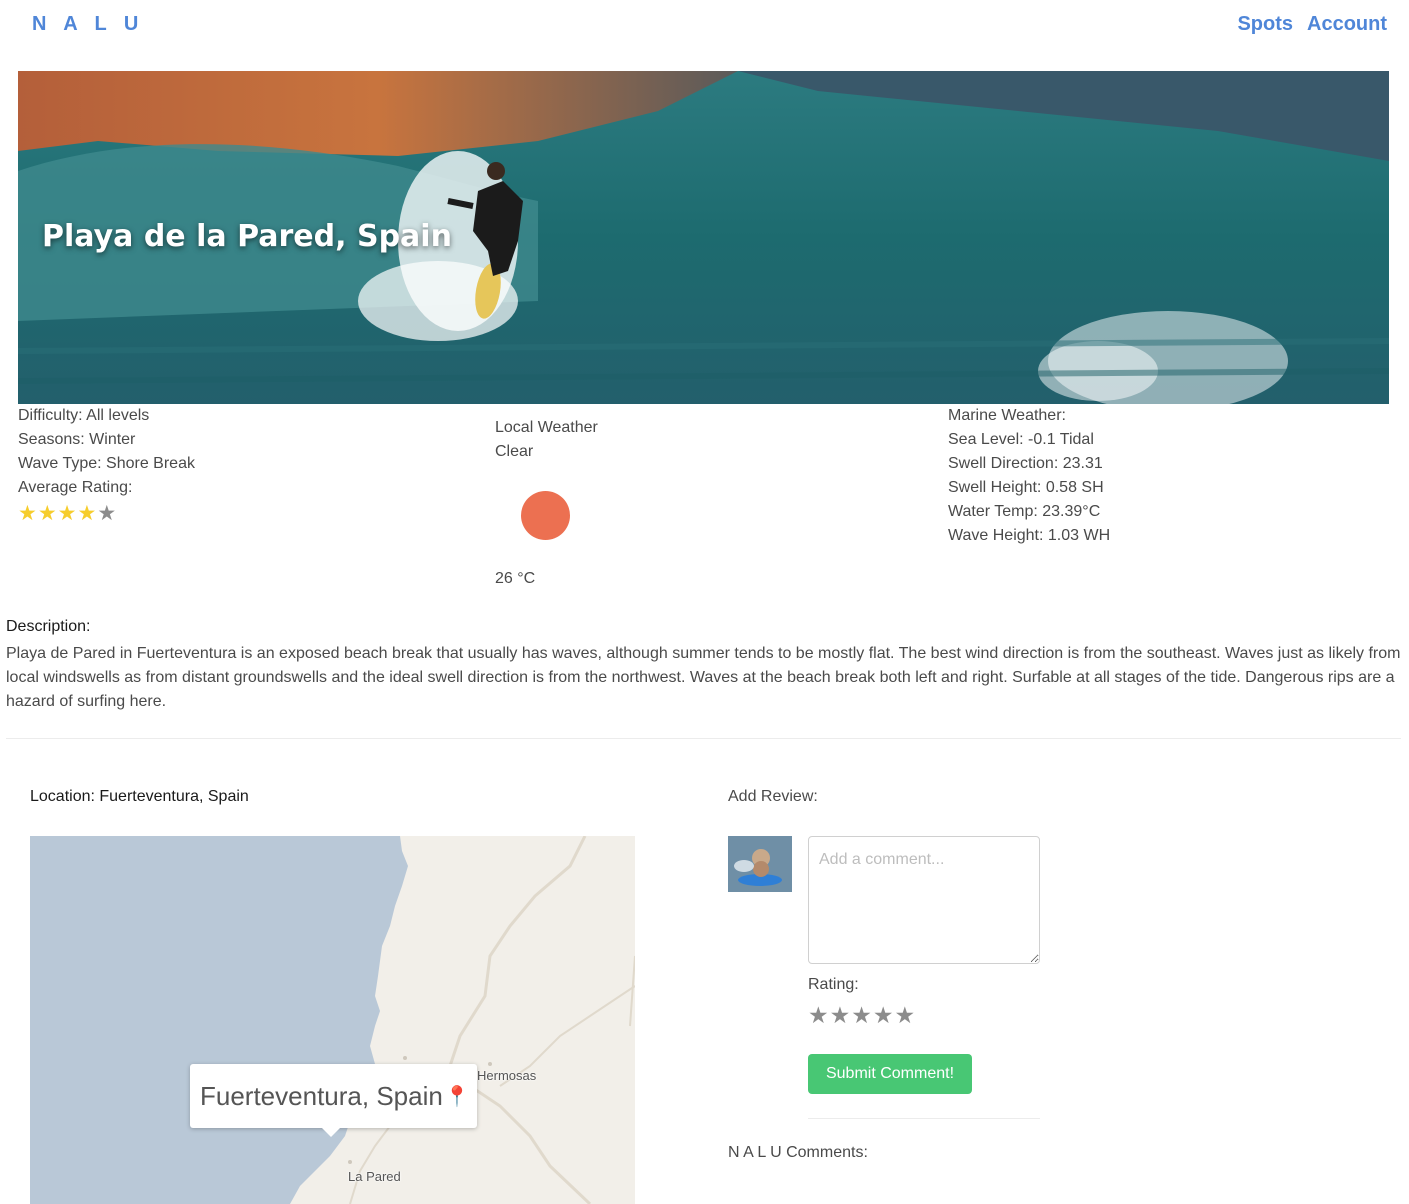 This screenshot has height=1204, width=1409. I want to click on average-rating-label: Average Rating:, so click(75, 487).